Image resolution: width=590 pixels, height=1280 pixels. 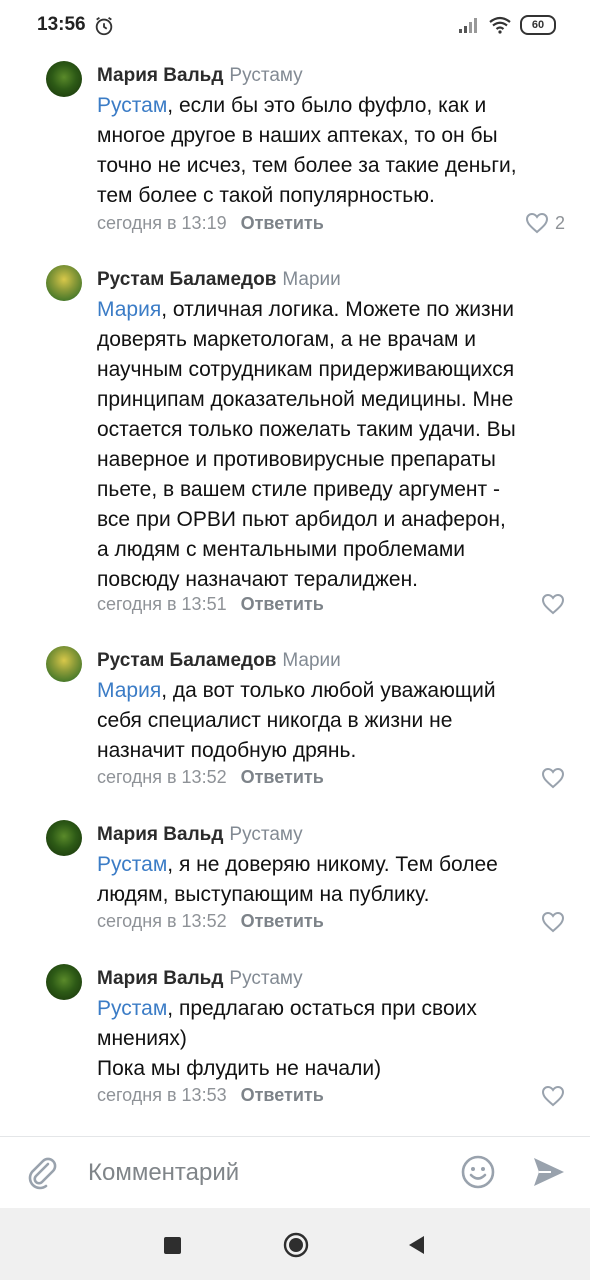 What do you see at coordinates (162, 604) in the screenshot?
I see `comment-time: сегодня в 13:51` at bounding box center [162, 604].